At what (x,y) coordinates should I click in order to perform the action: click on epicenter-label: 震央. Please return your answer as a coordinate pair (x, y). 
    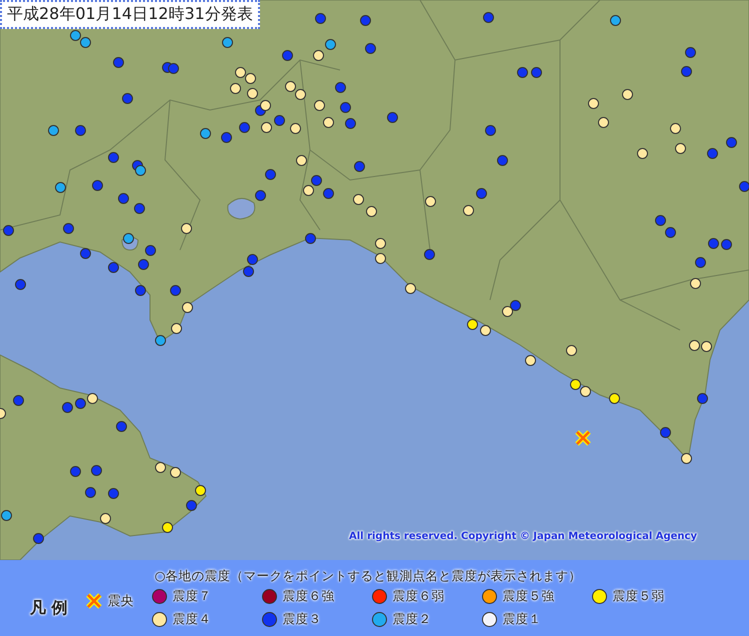
    Looking at the image, I should click on (121, 601).